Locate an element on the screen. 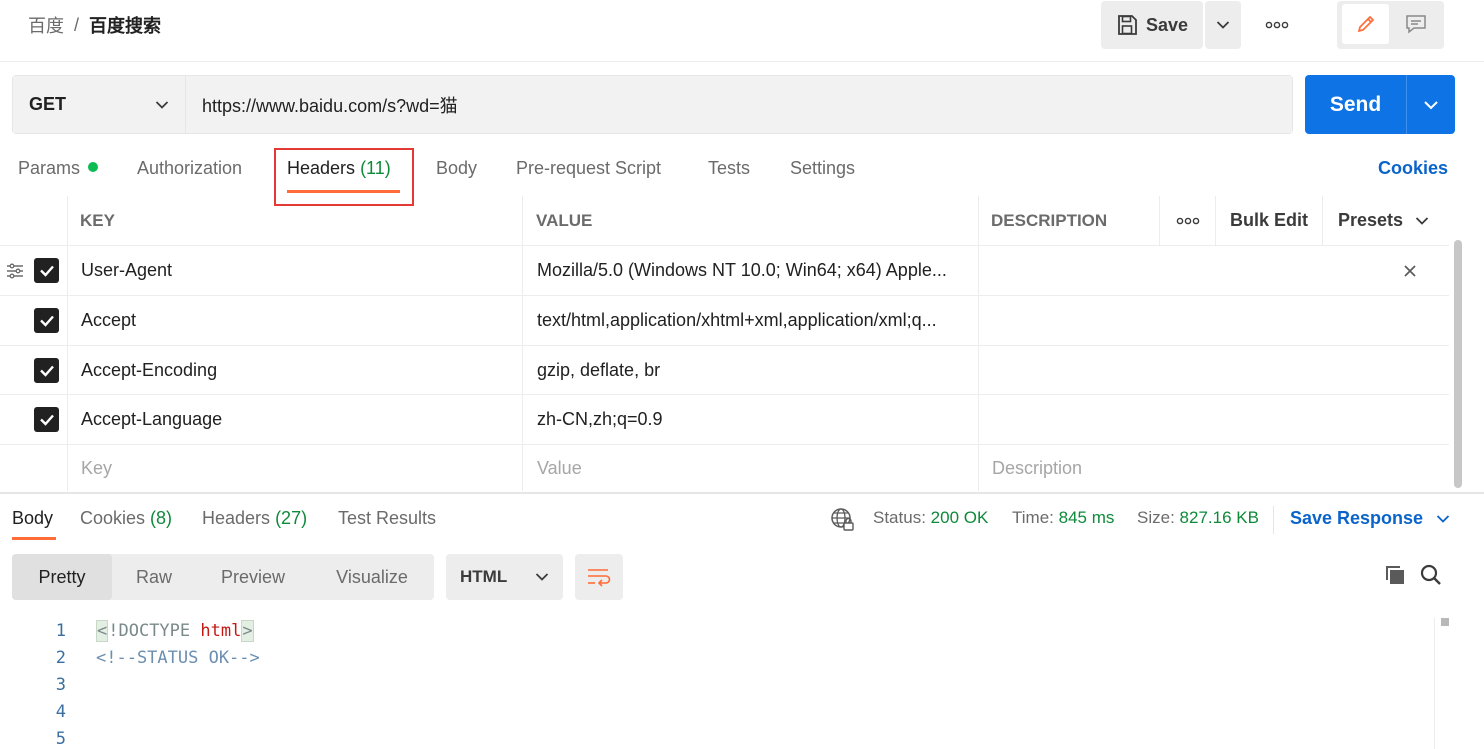  time-info: Time: 845 ms is located at coordinates (1063, 518).